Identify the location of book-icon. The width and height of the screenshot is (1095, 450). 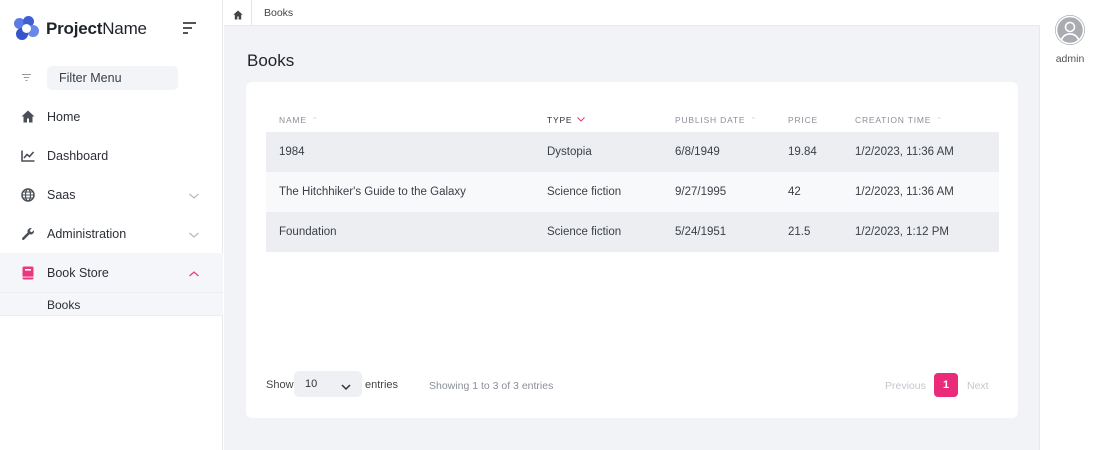
(28, 273).